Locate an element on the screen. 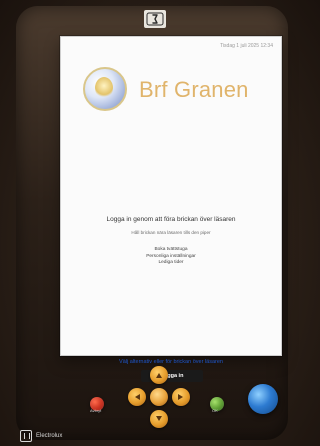  ok-label: OK is located at coordinates (215, 410).